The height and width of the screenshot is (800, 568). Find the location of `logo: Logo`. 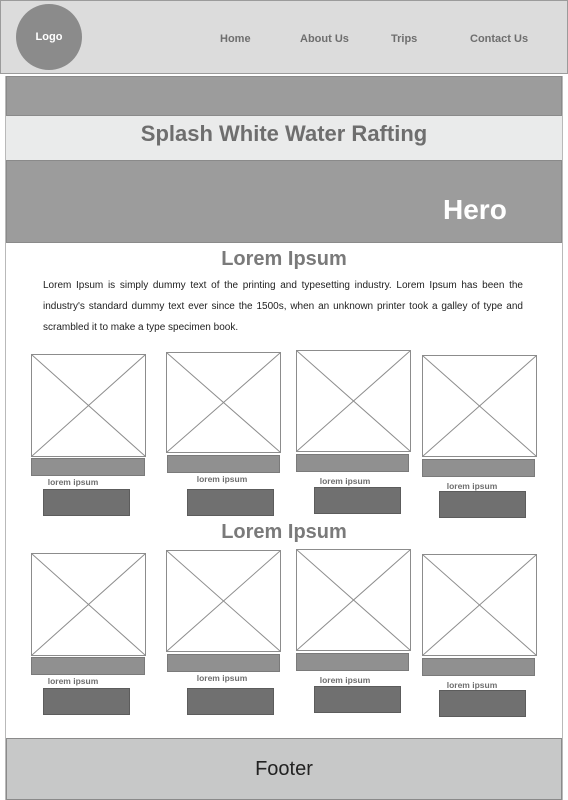

logo: Logo is located at coordinates (49, 37).